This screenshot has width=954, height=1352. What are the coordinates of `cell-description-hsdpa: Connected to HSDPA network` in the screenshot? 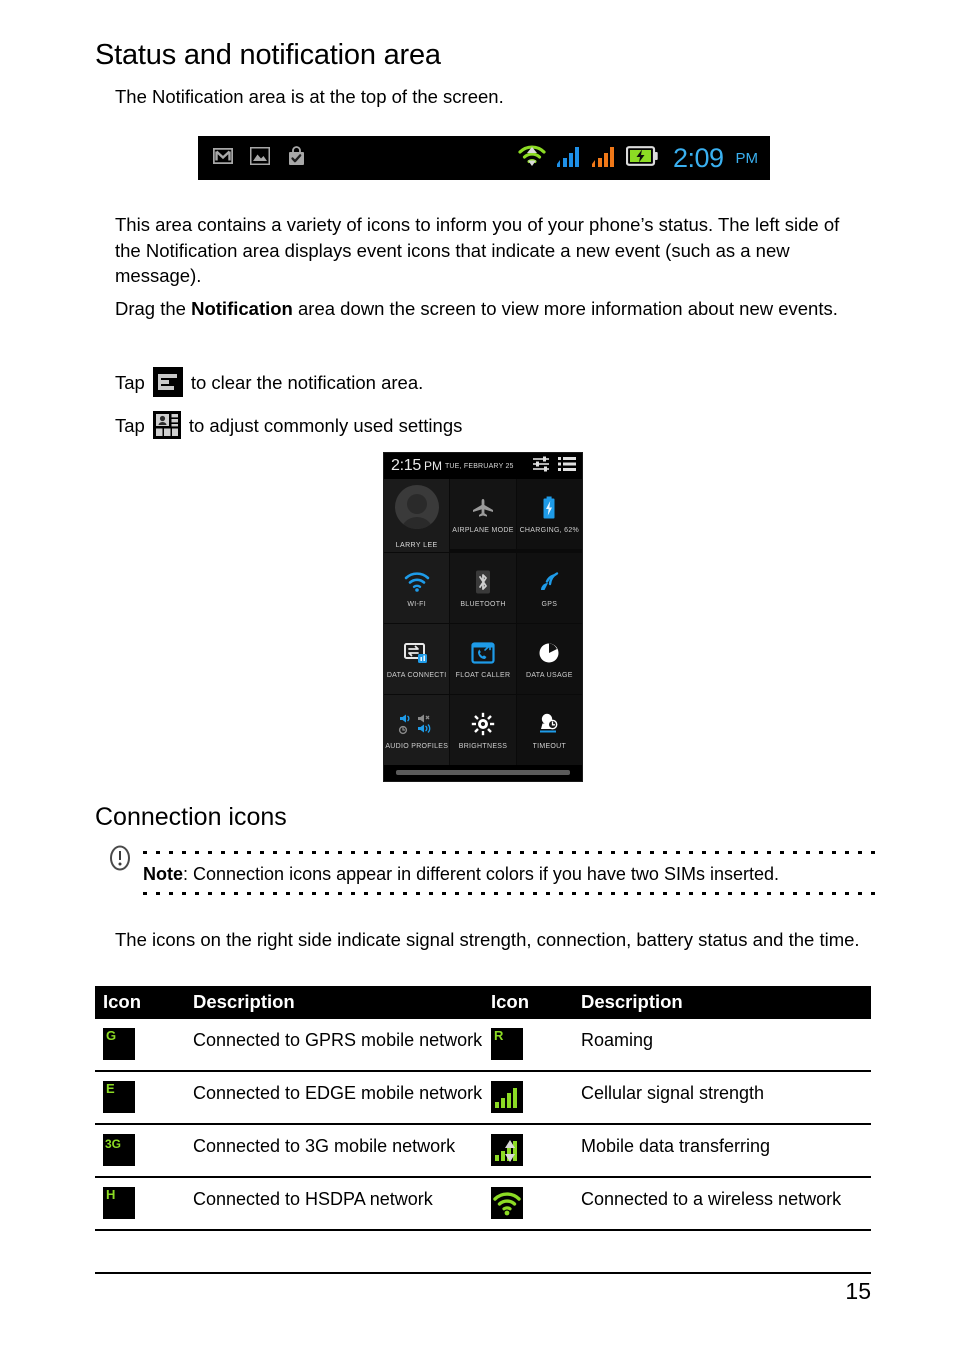 It's located at (333, 1204).